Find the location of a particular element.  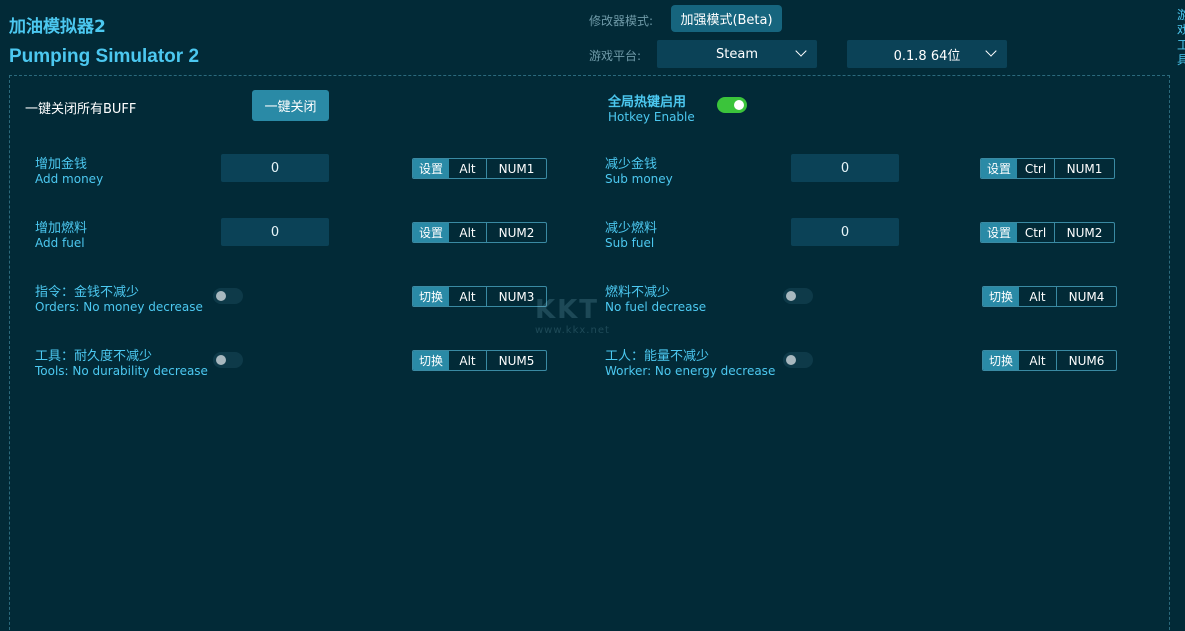

option-label-en: Sub fuel is located at coordinates (630, 243).